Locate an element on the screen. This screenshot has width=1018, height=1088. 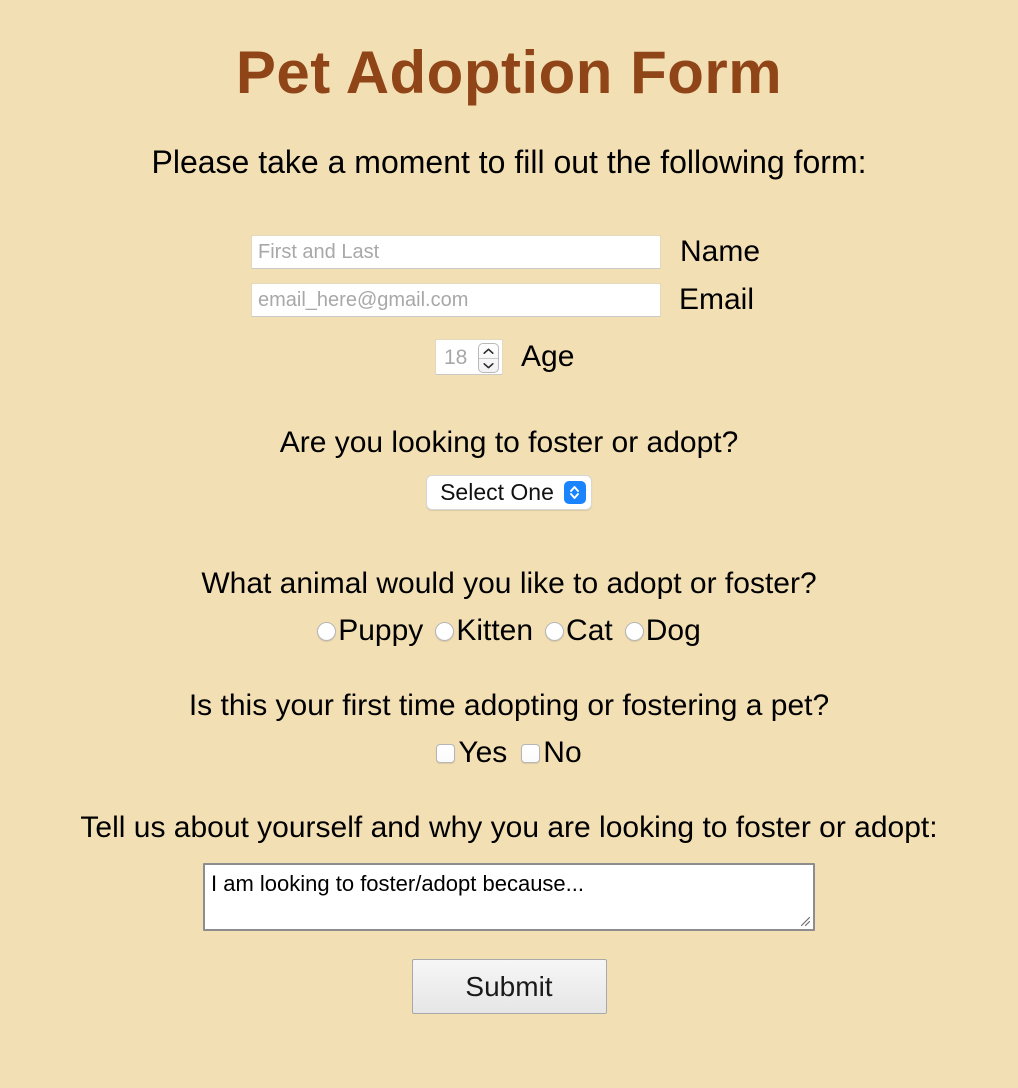
checkbox-option-yes: Yes is located at coordinates (471, 753).